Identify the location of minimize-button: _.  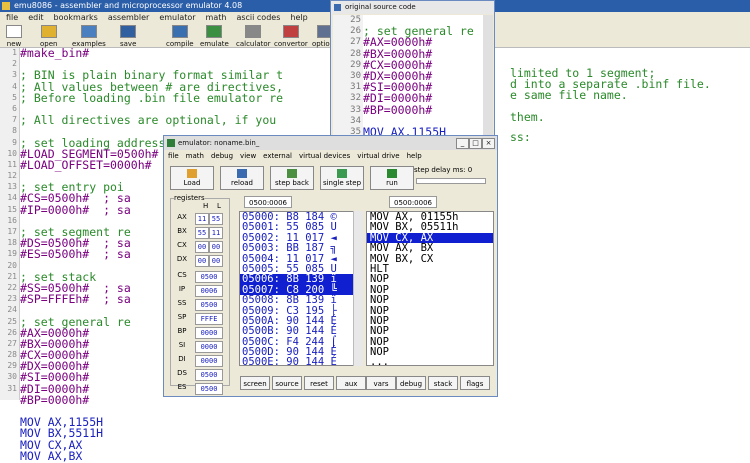
(462, 143).